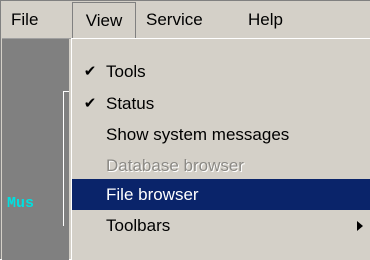 The height and width of the screenshot is (260, 370). What do you see at coordinates (126, 71) in the screenshot?
I see `menu-item-label: Tools` at bounding box center [126, 71].